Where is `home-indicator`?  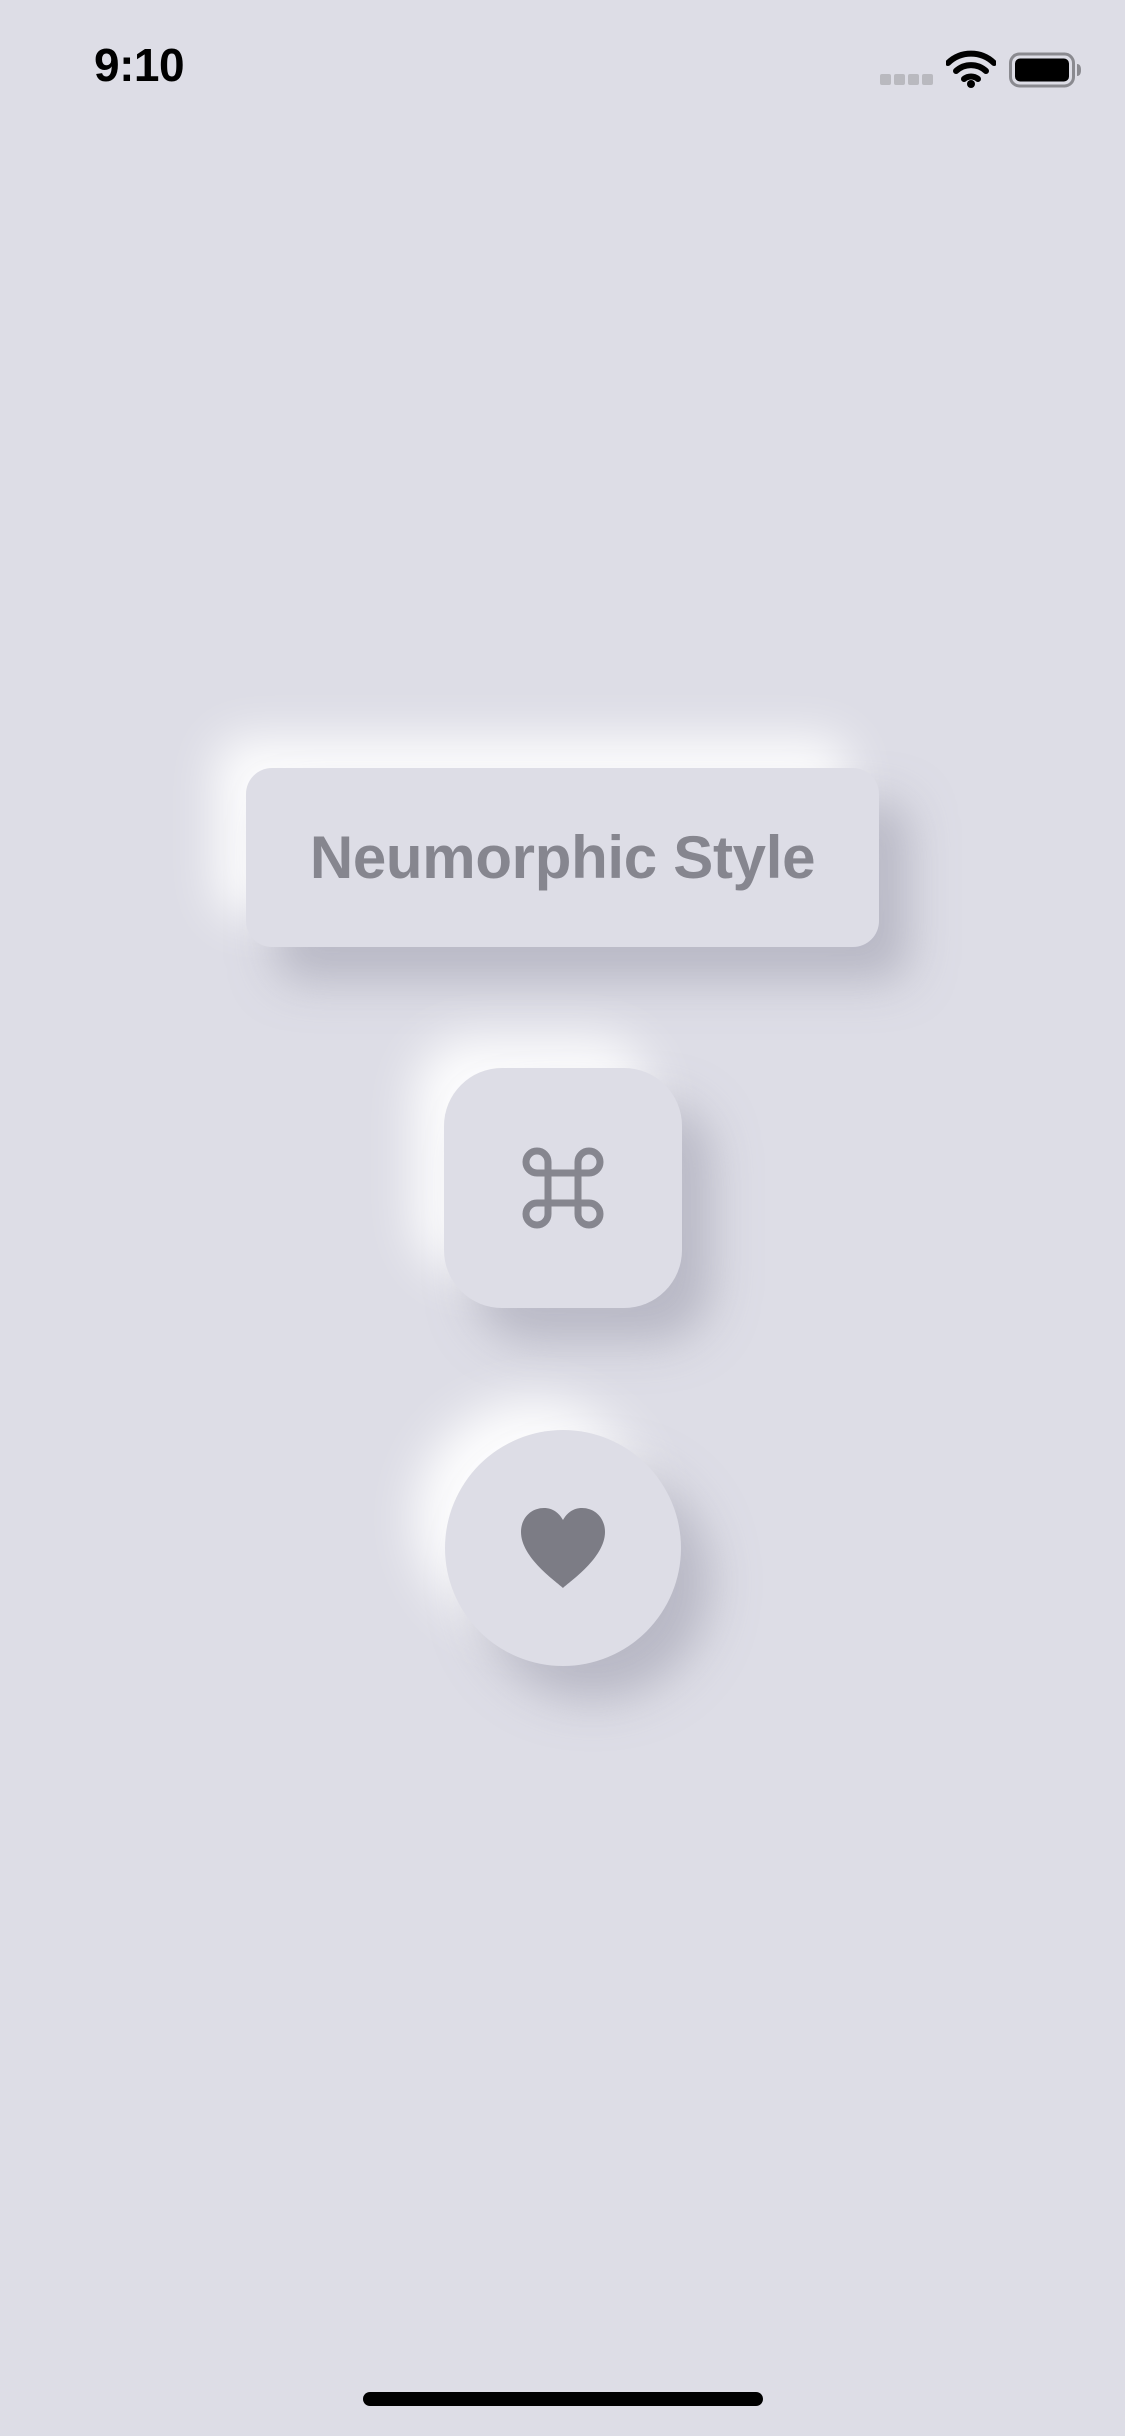
home-indicator is located at coordinates (563, 2399).